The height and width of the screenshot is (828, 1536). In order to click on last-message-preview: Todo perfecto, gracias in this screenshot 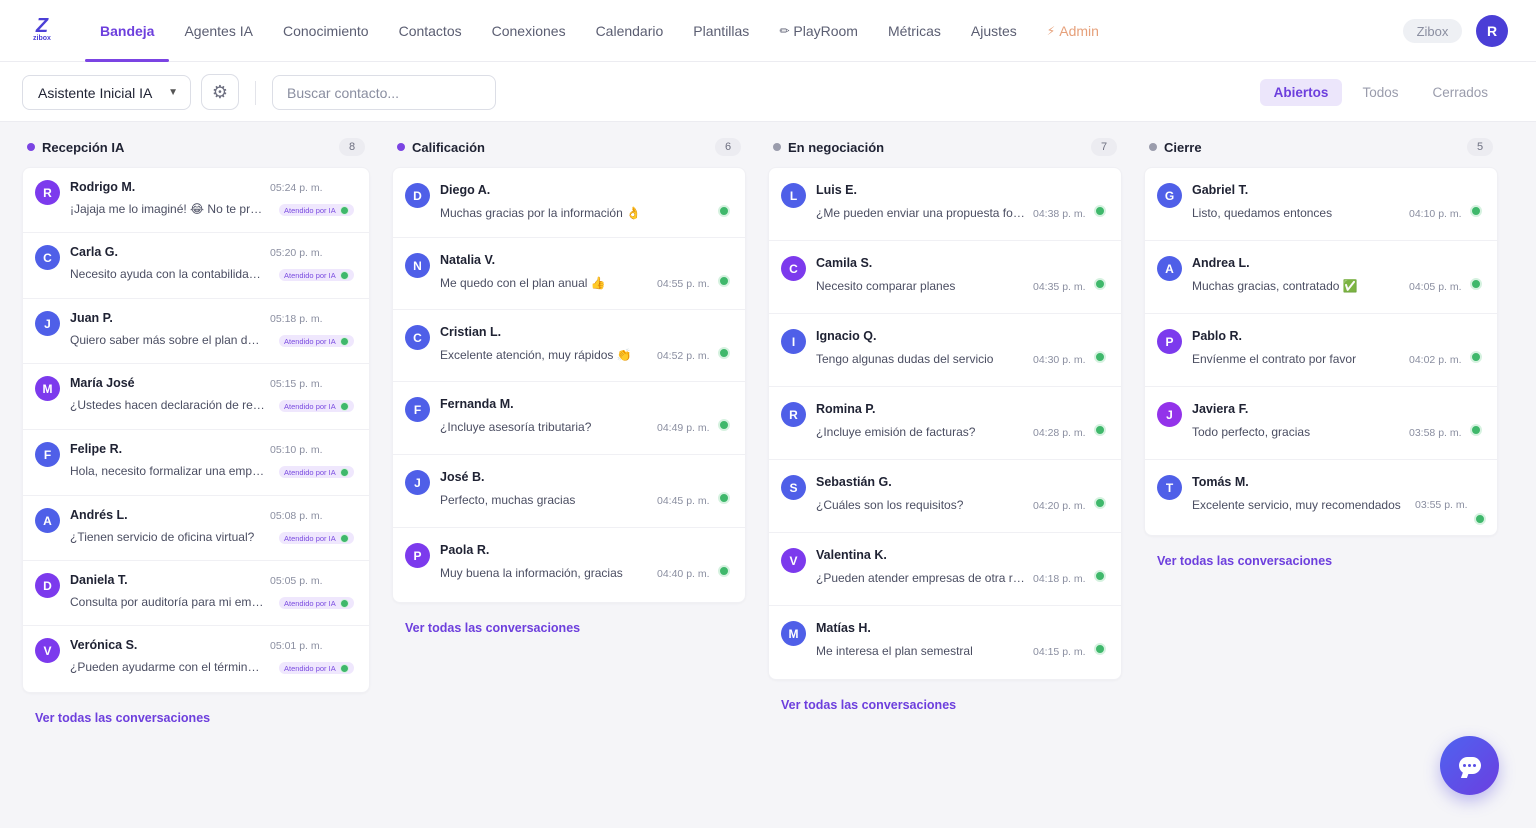, I will do `click(1251, 432)`.